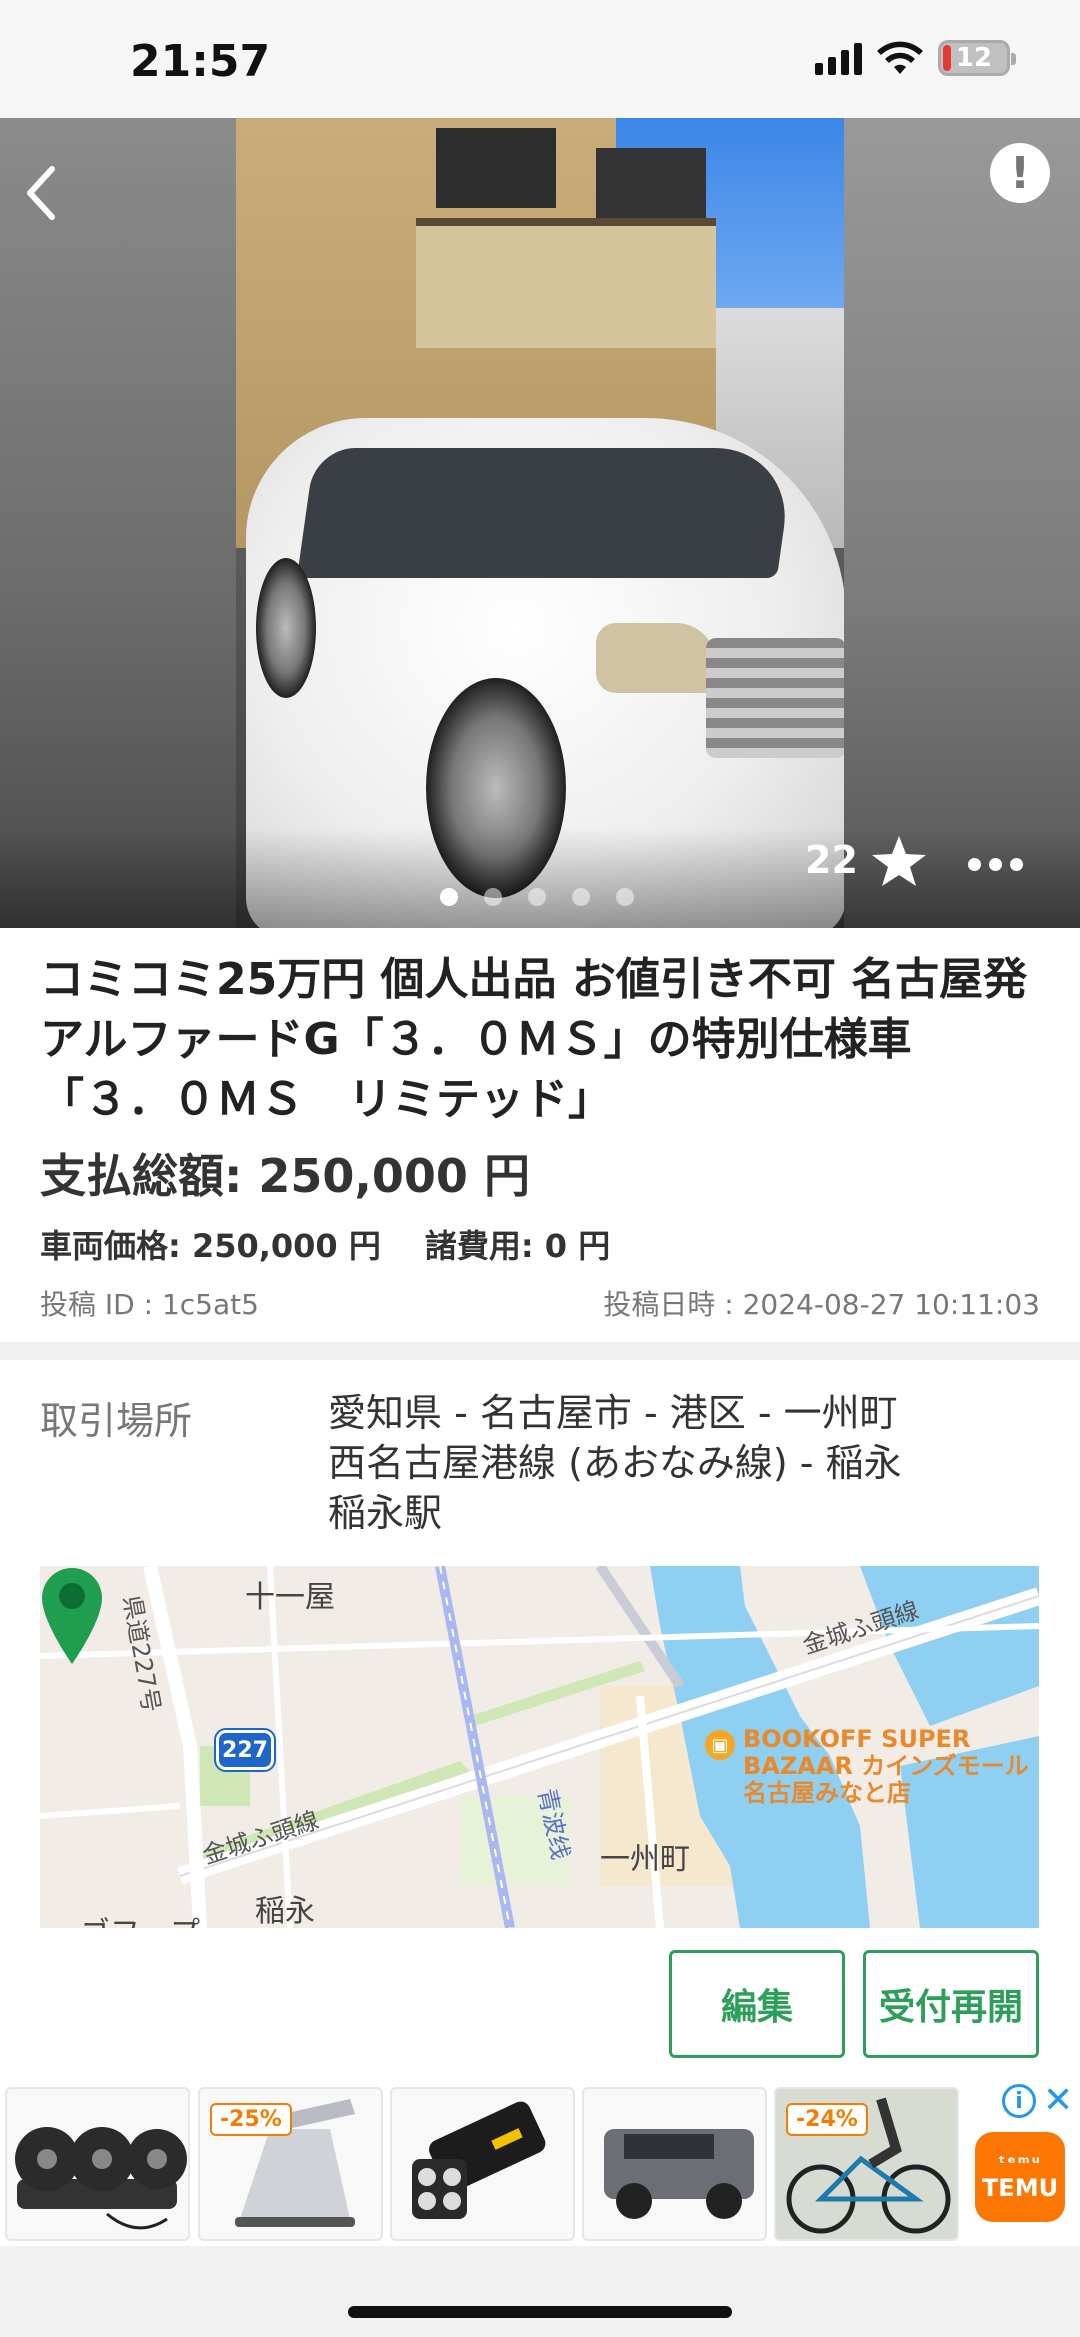  I want to click on location-station: 稲永駅, so click(385, 1513).